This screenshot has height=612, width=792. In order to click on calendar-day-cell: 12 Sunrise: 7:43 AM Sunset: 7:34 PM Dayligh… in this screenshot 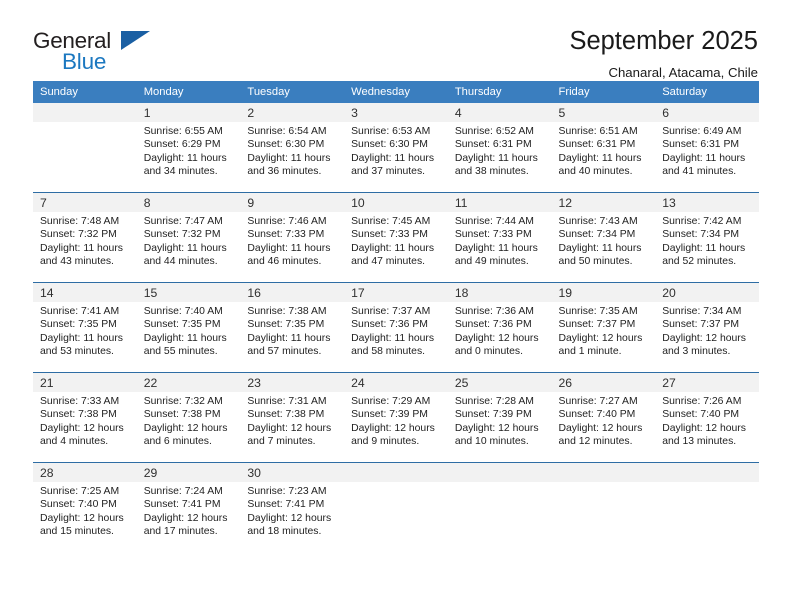, I will do `click(603, 237)`.